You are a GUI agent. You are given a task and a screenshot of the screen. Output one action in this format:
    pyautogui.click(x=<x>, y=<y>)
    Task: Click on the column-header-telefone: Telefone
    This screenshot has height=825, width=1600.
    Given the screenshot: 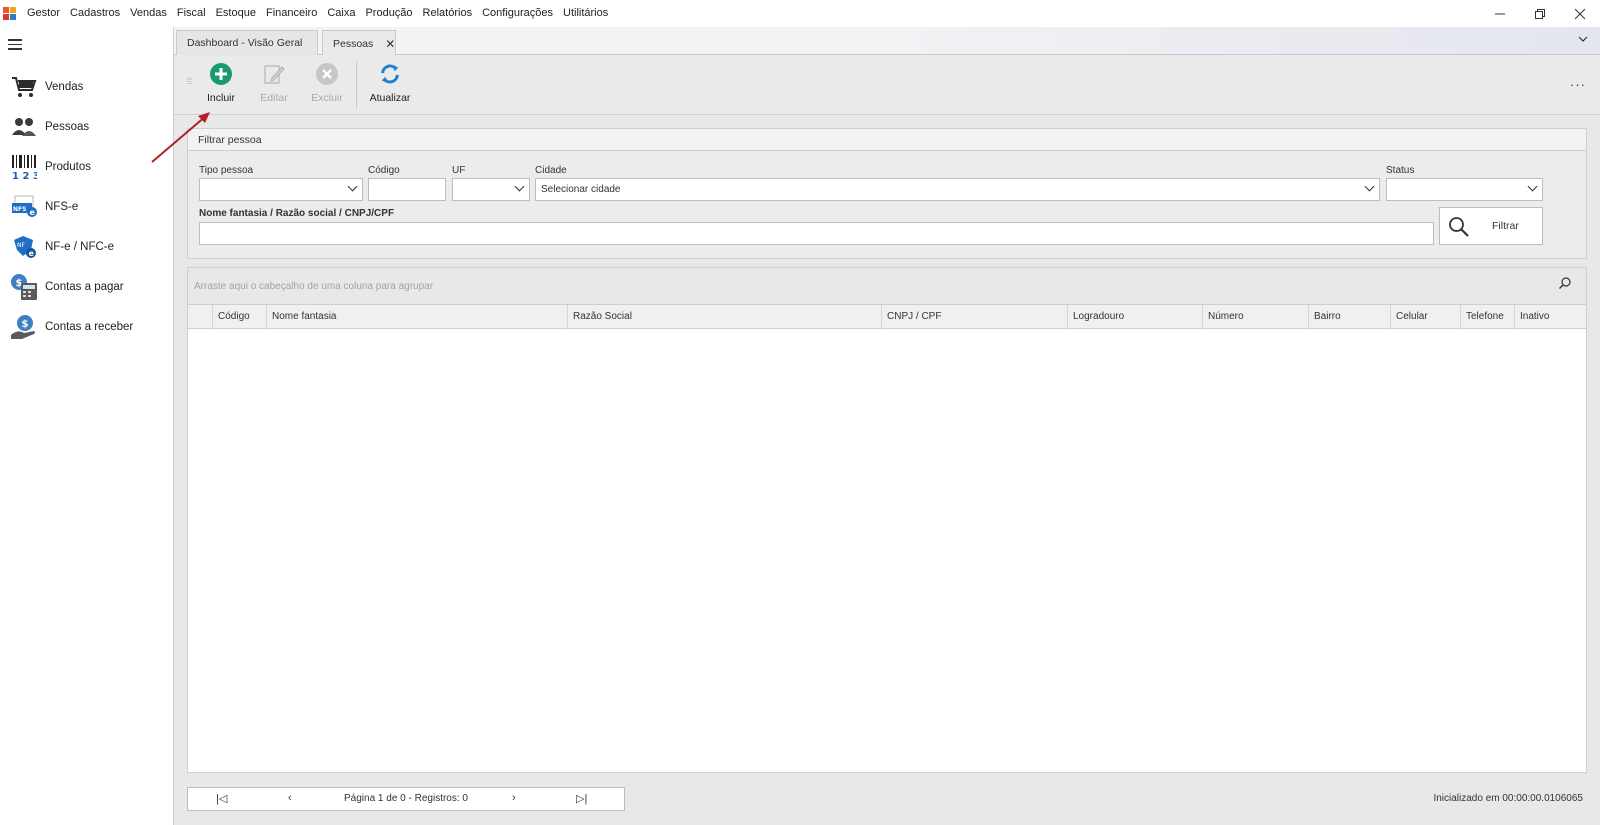 What is the action you would take?
    pyautogui.click(x=1487, y=317)
    